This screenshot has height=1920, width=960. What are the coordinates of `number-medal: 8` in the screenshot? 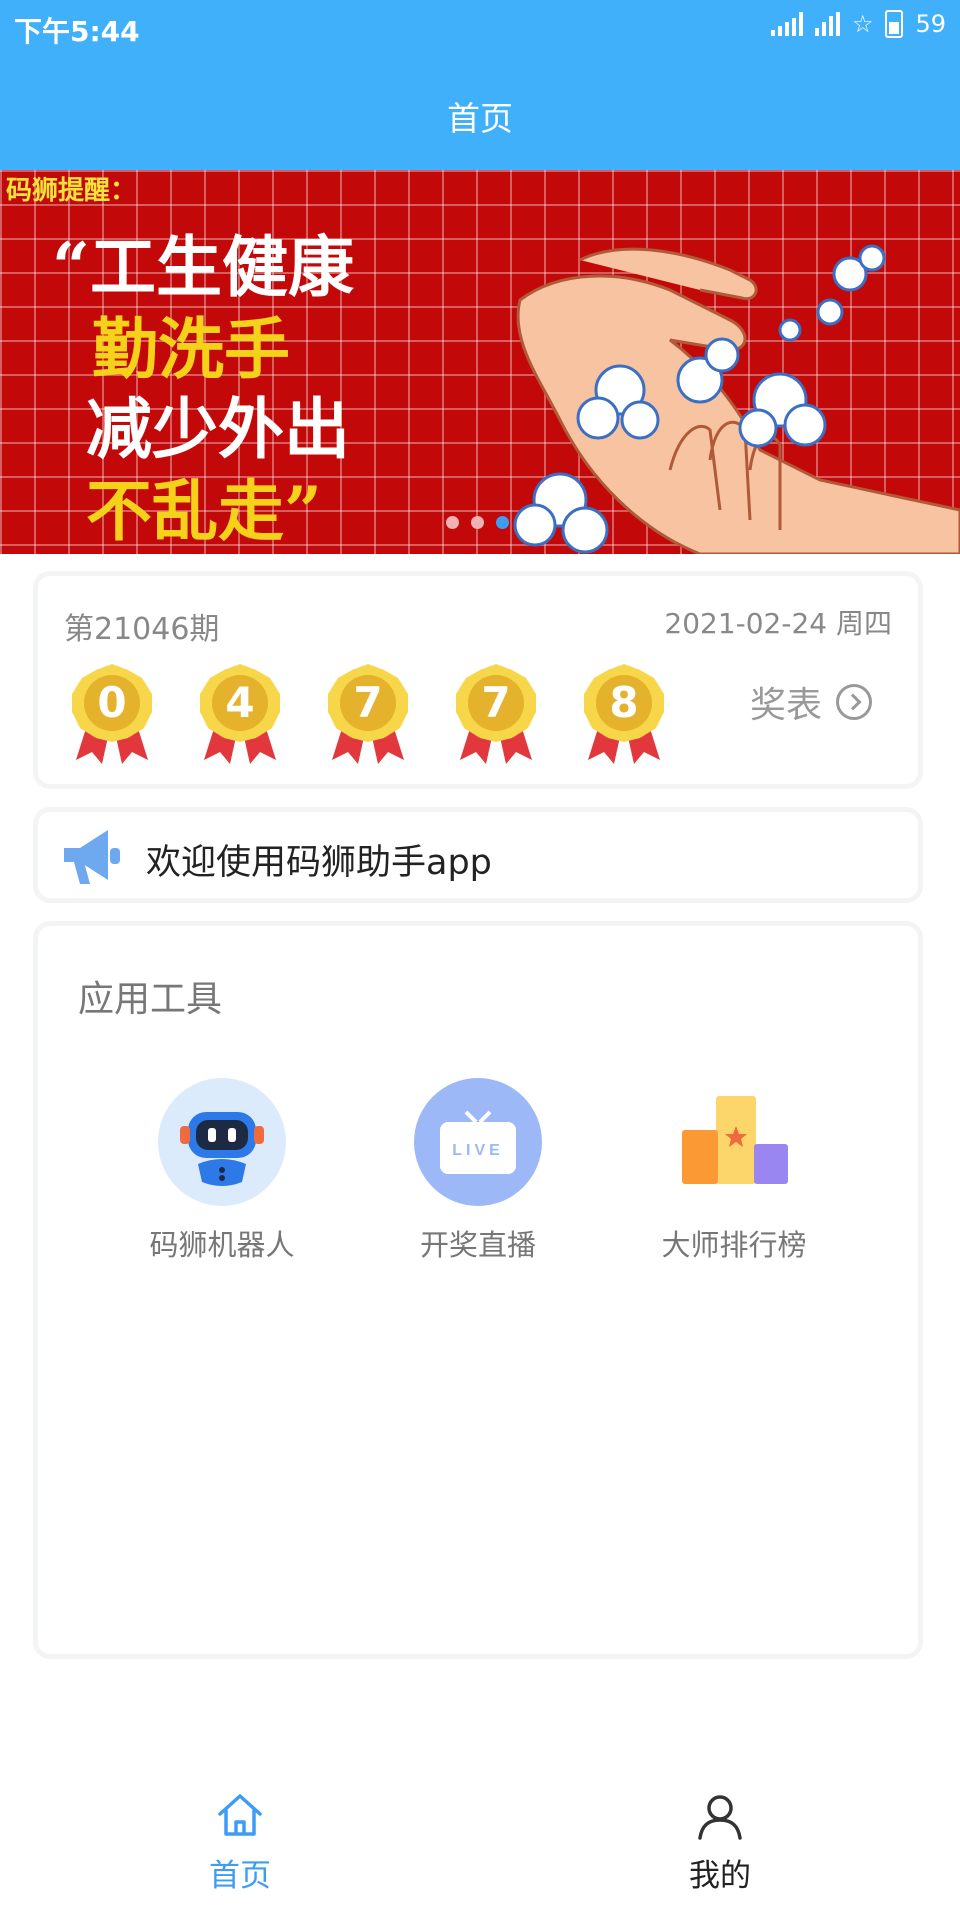 It's located at (624, 714).